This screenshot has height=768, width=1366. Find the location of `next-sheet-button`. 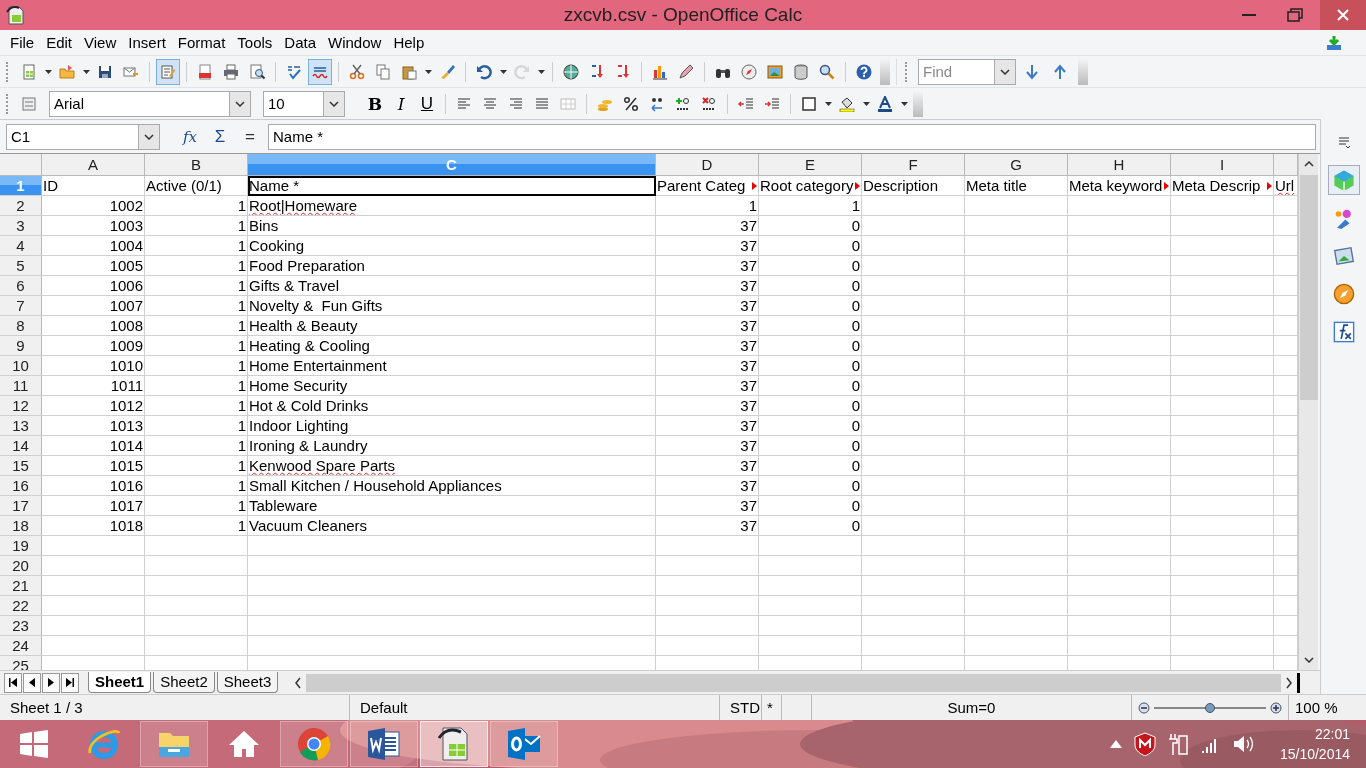

next-sheet-button is located at coordinates (51, 682).